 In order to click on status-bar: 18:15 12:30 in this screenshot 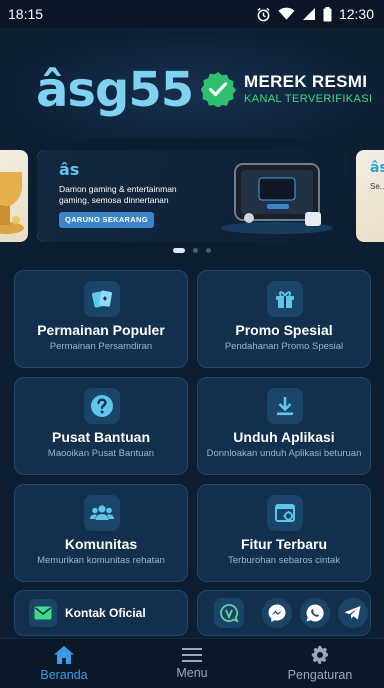, I will do `click(192, 14)`.